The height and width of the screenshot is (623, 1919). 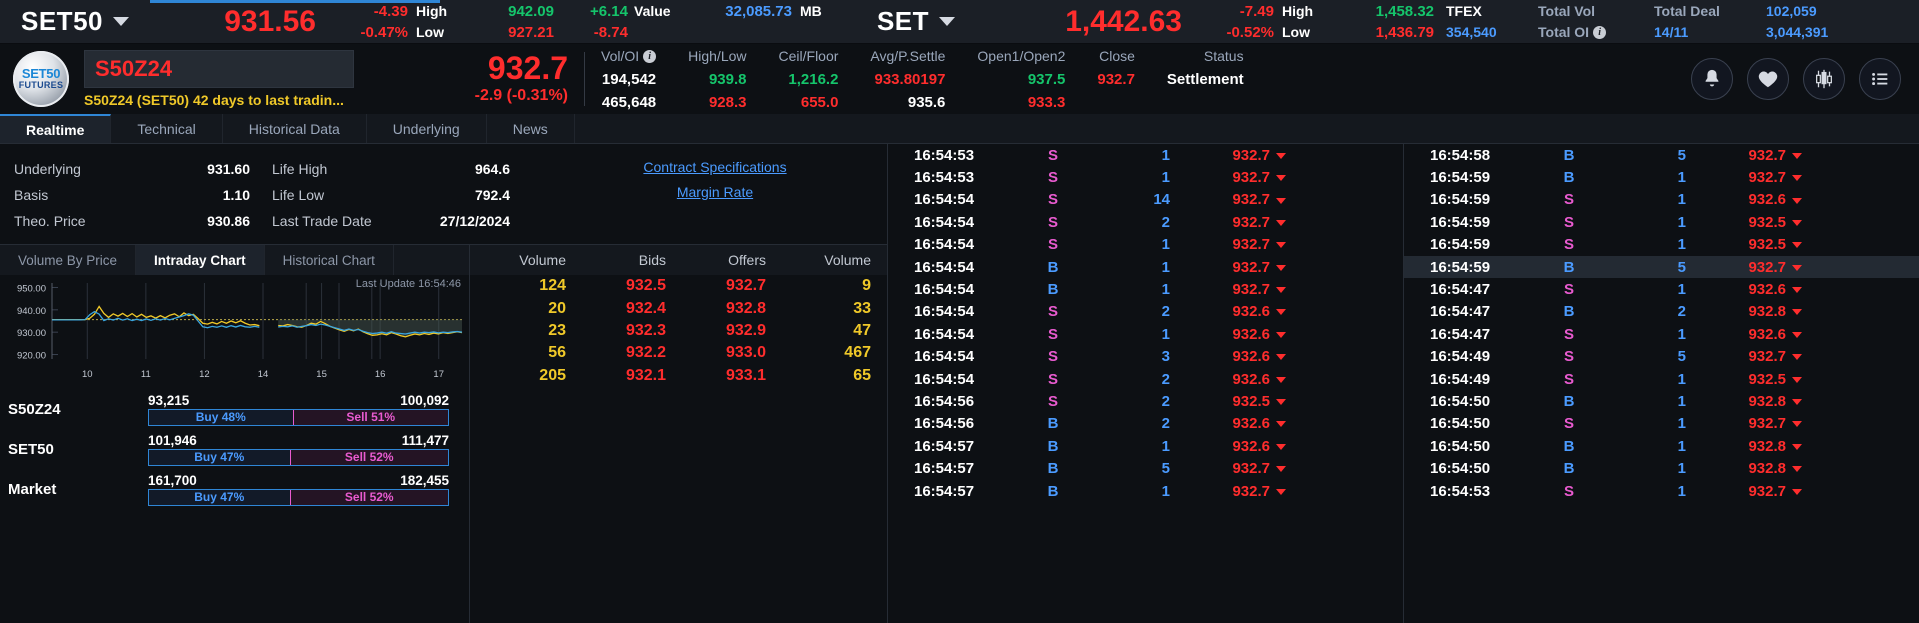 I want to click on info-value-1: 1.10, so click(x=236, y=195).